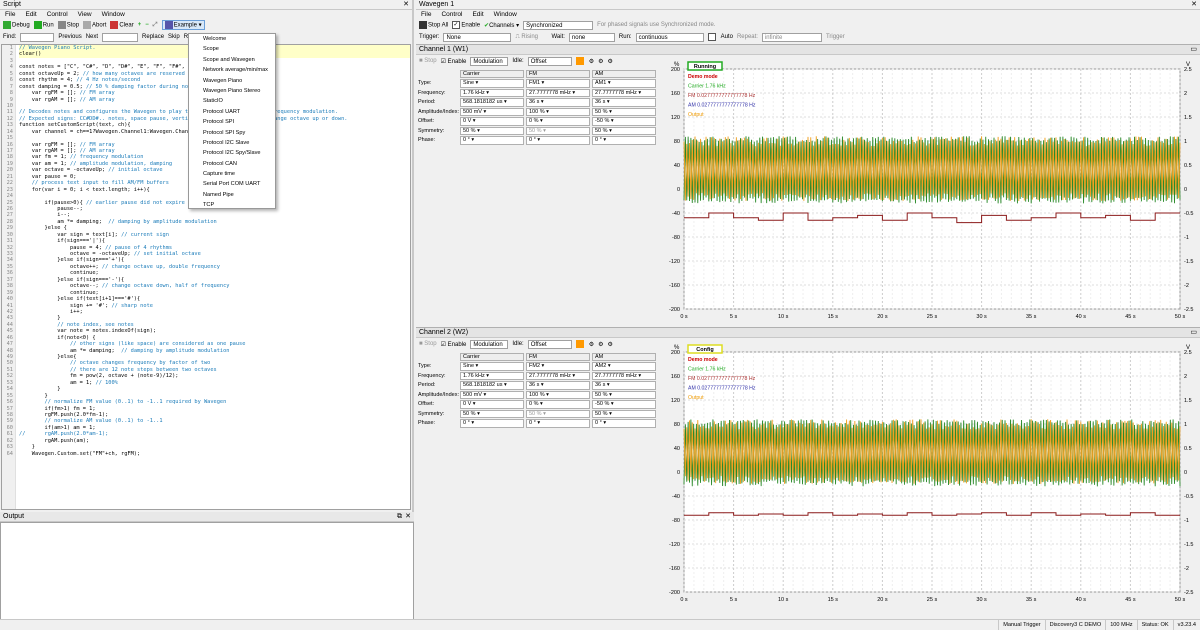 This screenshot has width=1200, height=630. I want to click on y-tick-label: 160, so click(675, 94).